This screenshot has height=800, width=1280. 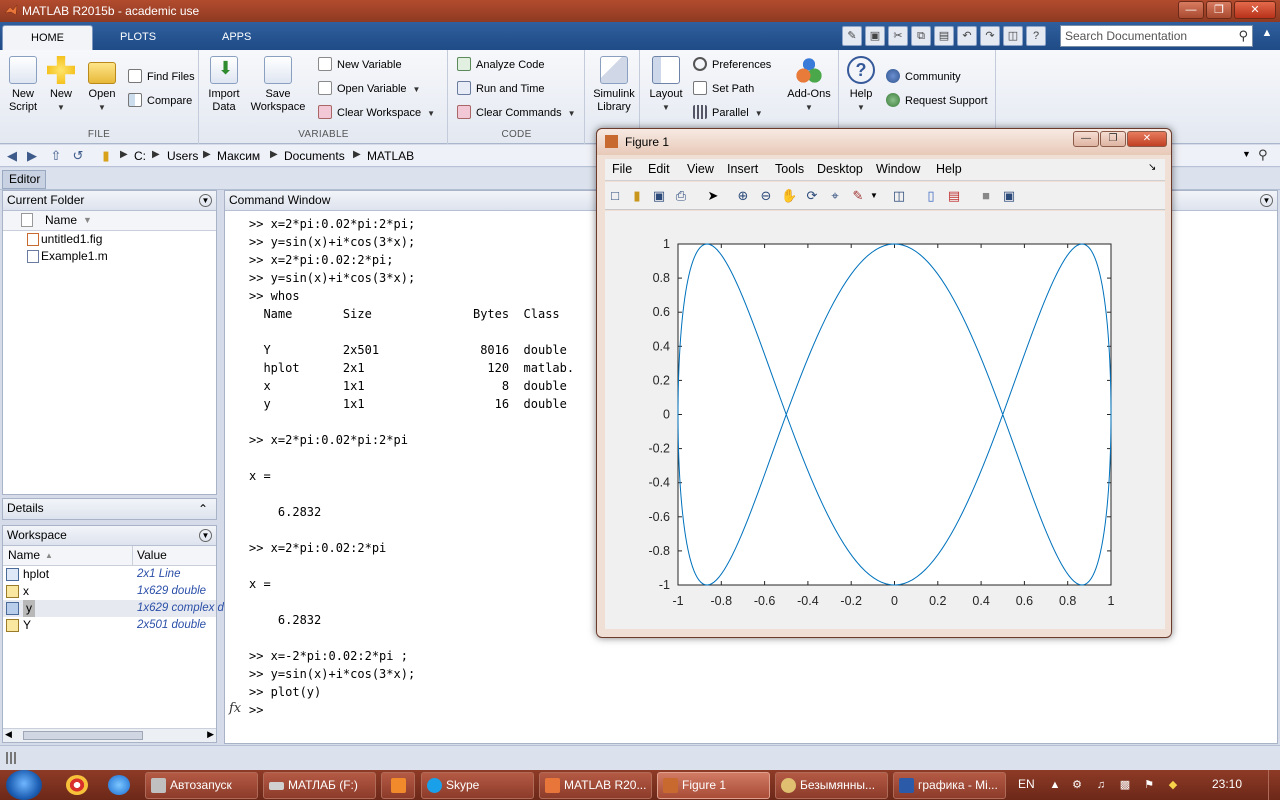 I want to click on figure-close-button: ✕, so click(x=1147, y=139).